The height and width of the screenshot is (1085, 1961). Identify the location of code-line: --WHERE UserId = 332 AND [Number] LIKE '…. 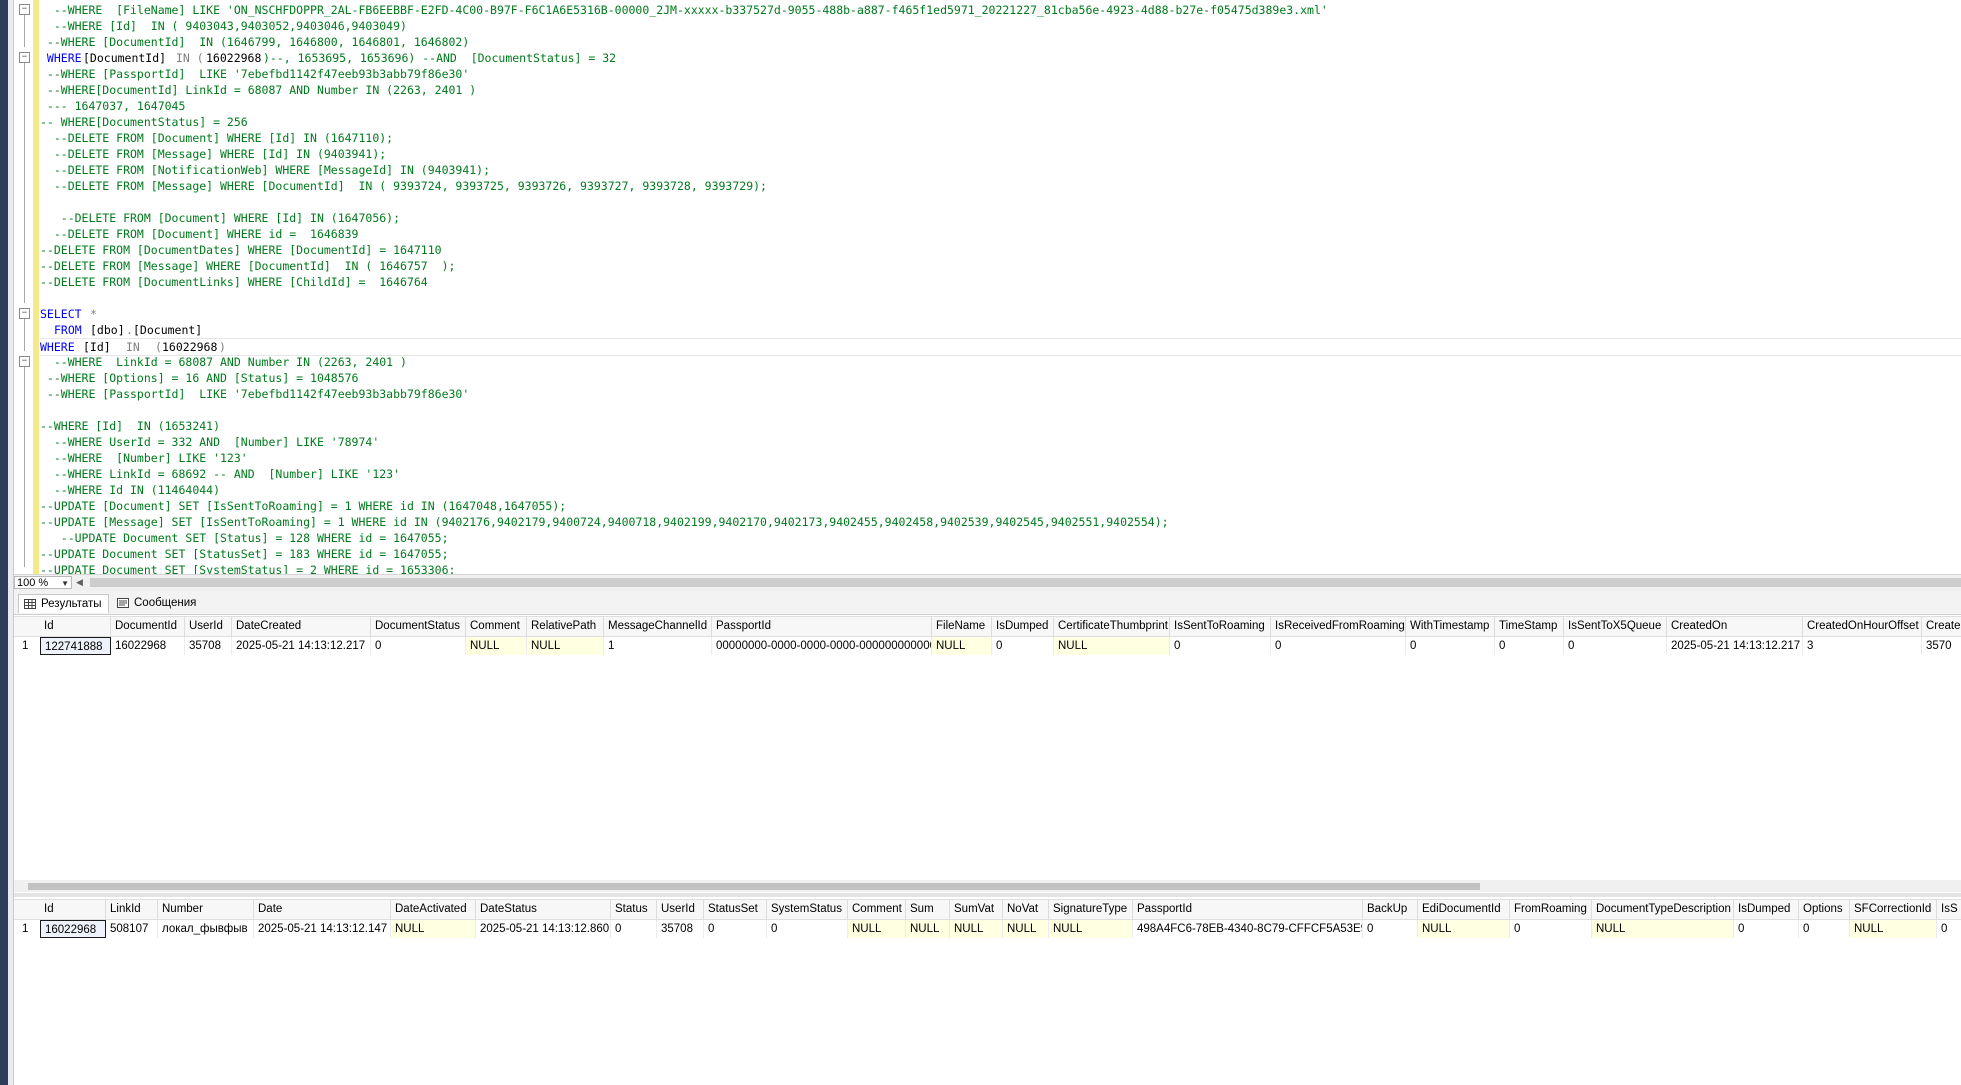
(1000, 442).